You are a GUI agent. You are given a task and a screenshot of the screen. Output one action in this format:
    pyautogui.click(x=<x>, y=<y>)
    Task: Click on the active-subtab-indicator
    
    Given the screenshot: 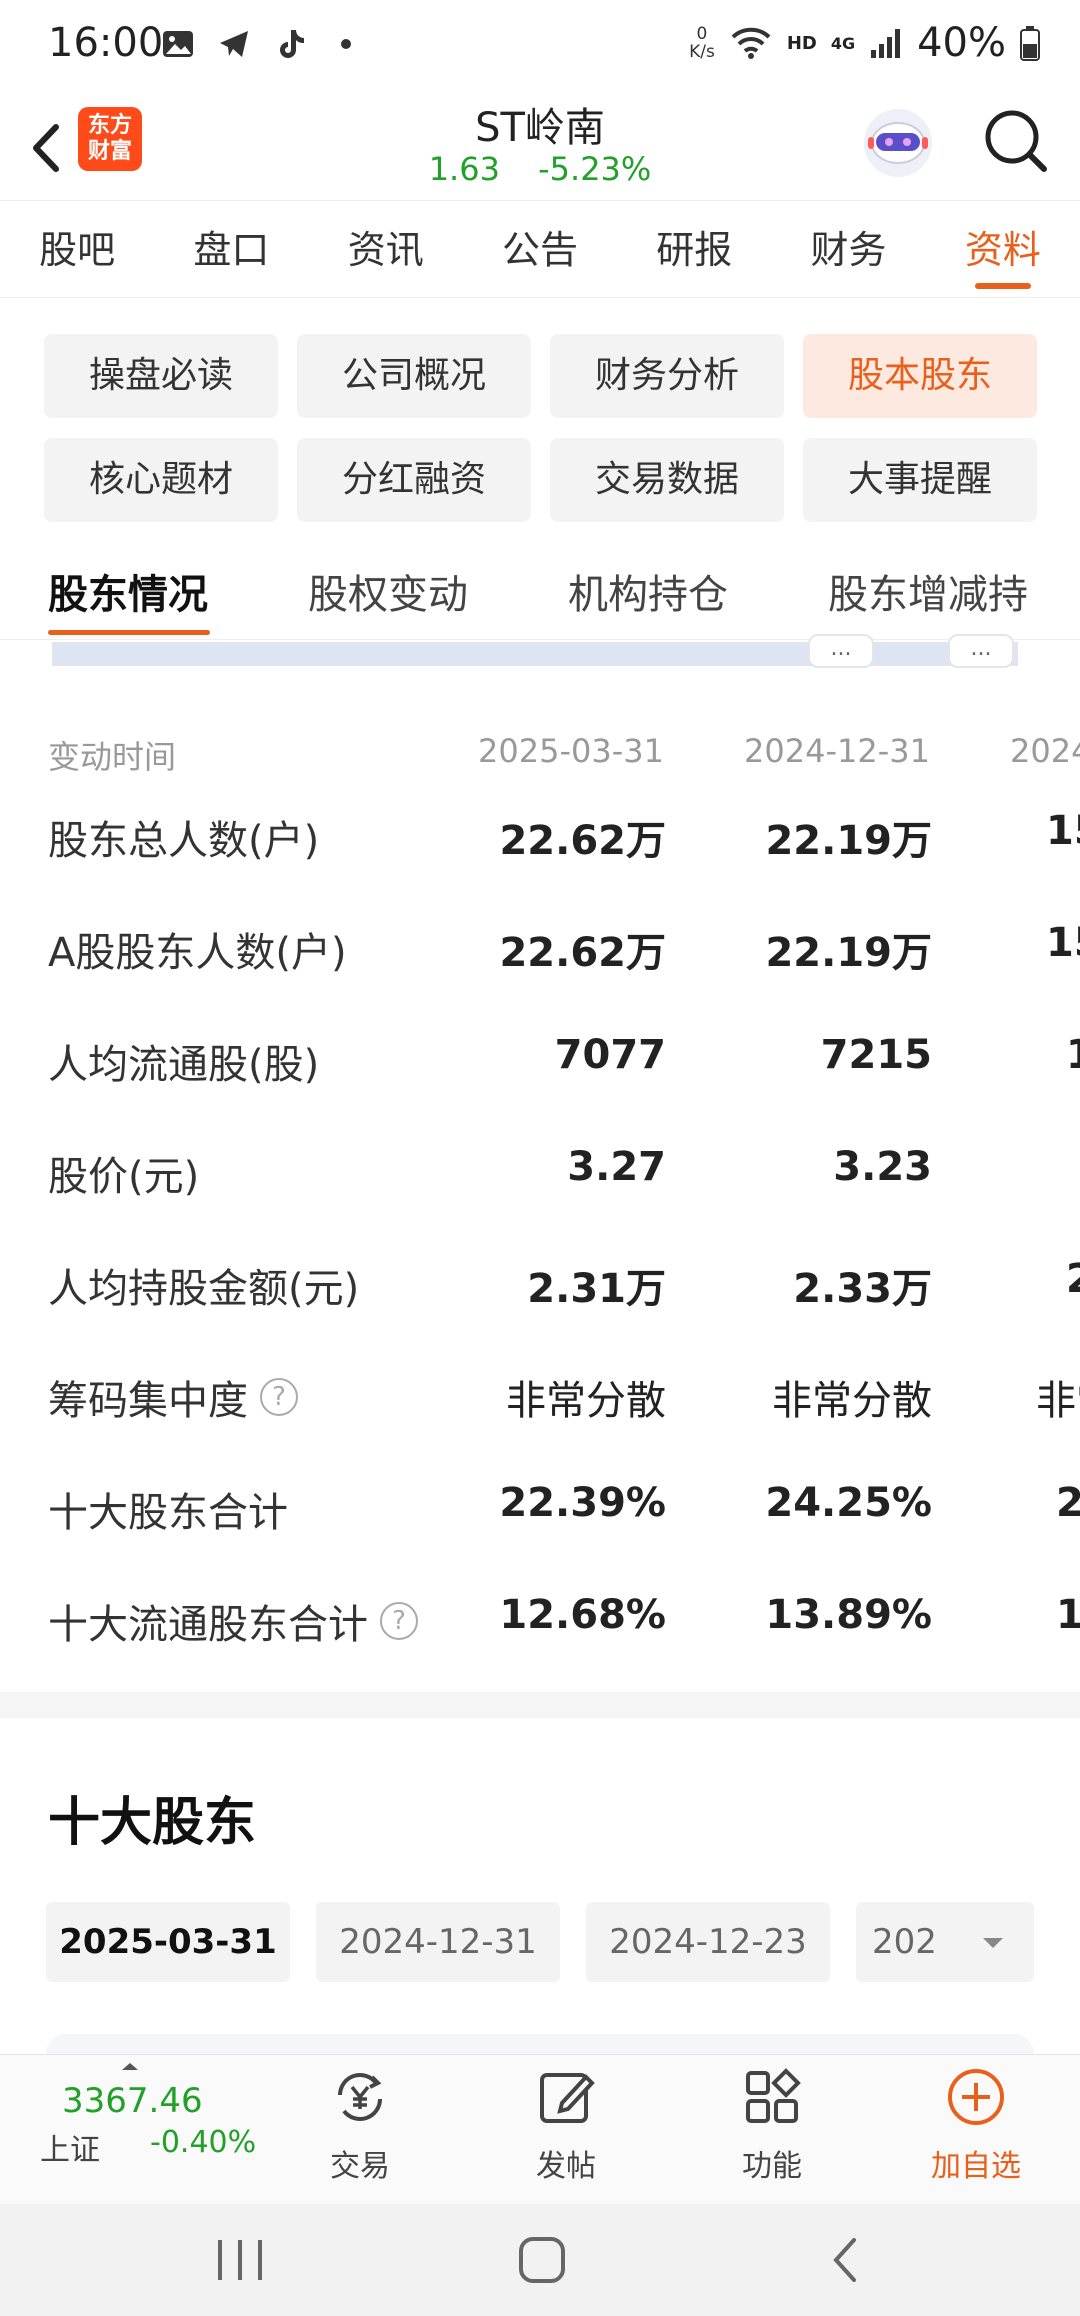 What is the action you would take?
    pyautogui.click(x=129, y=632)
    